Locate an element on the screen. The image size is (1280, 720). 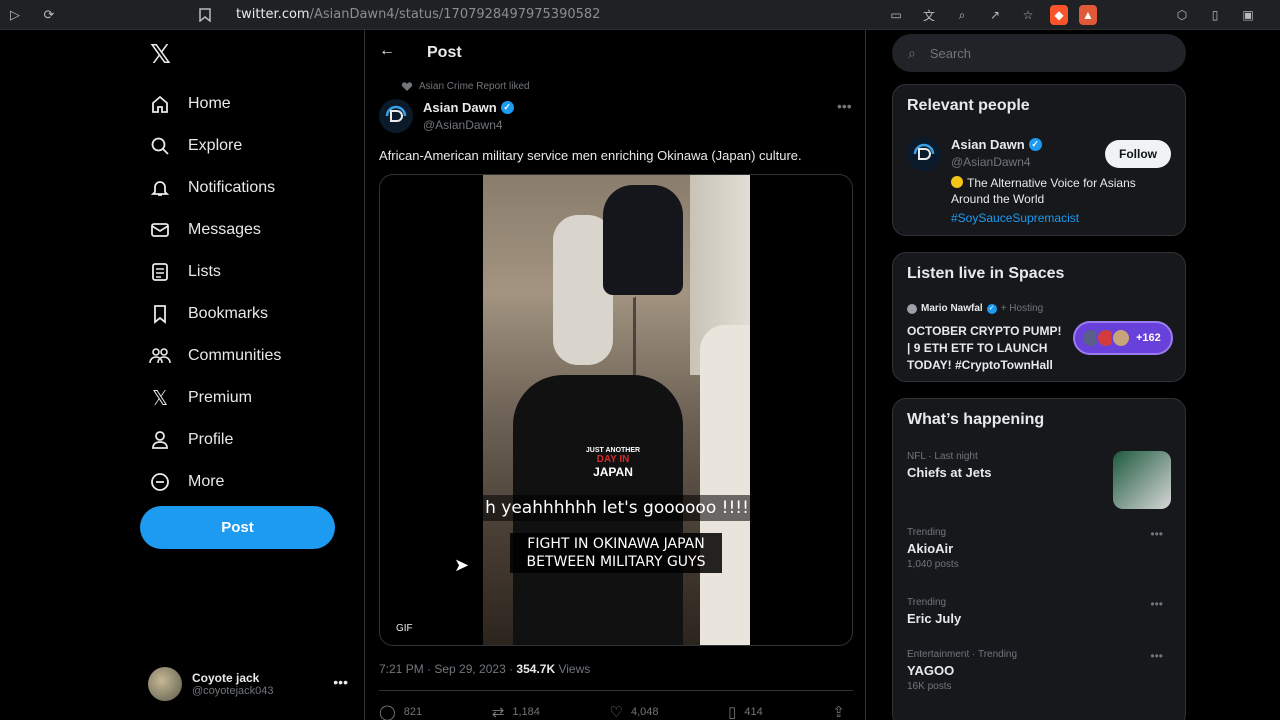
nav-messages: Messages is located at coordinates (204, 230).